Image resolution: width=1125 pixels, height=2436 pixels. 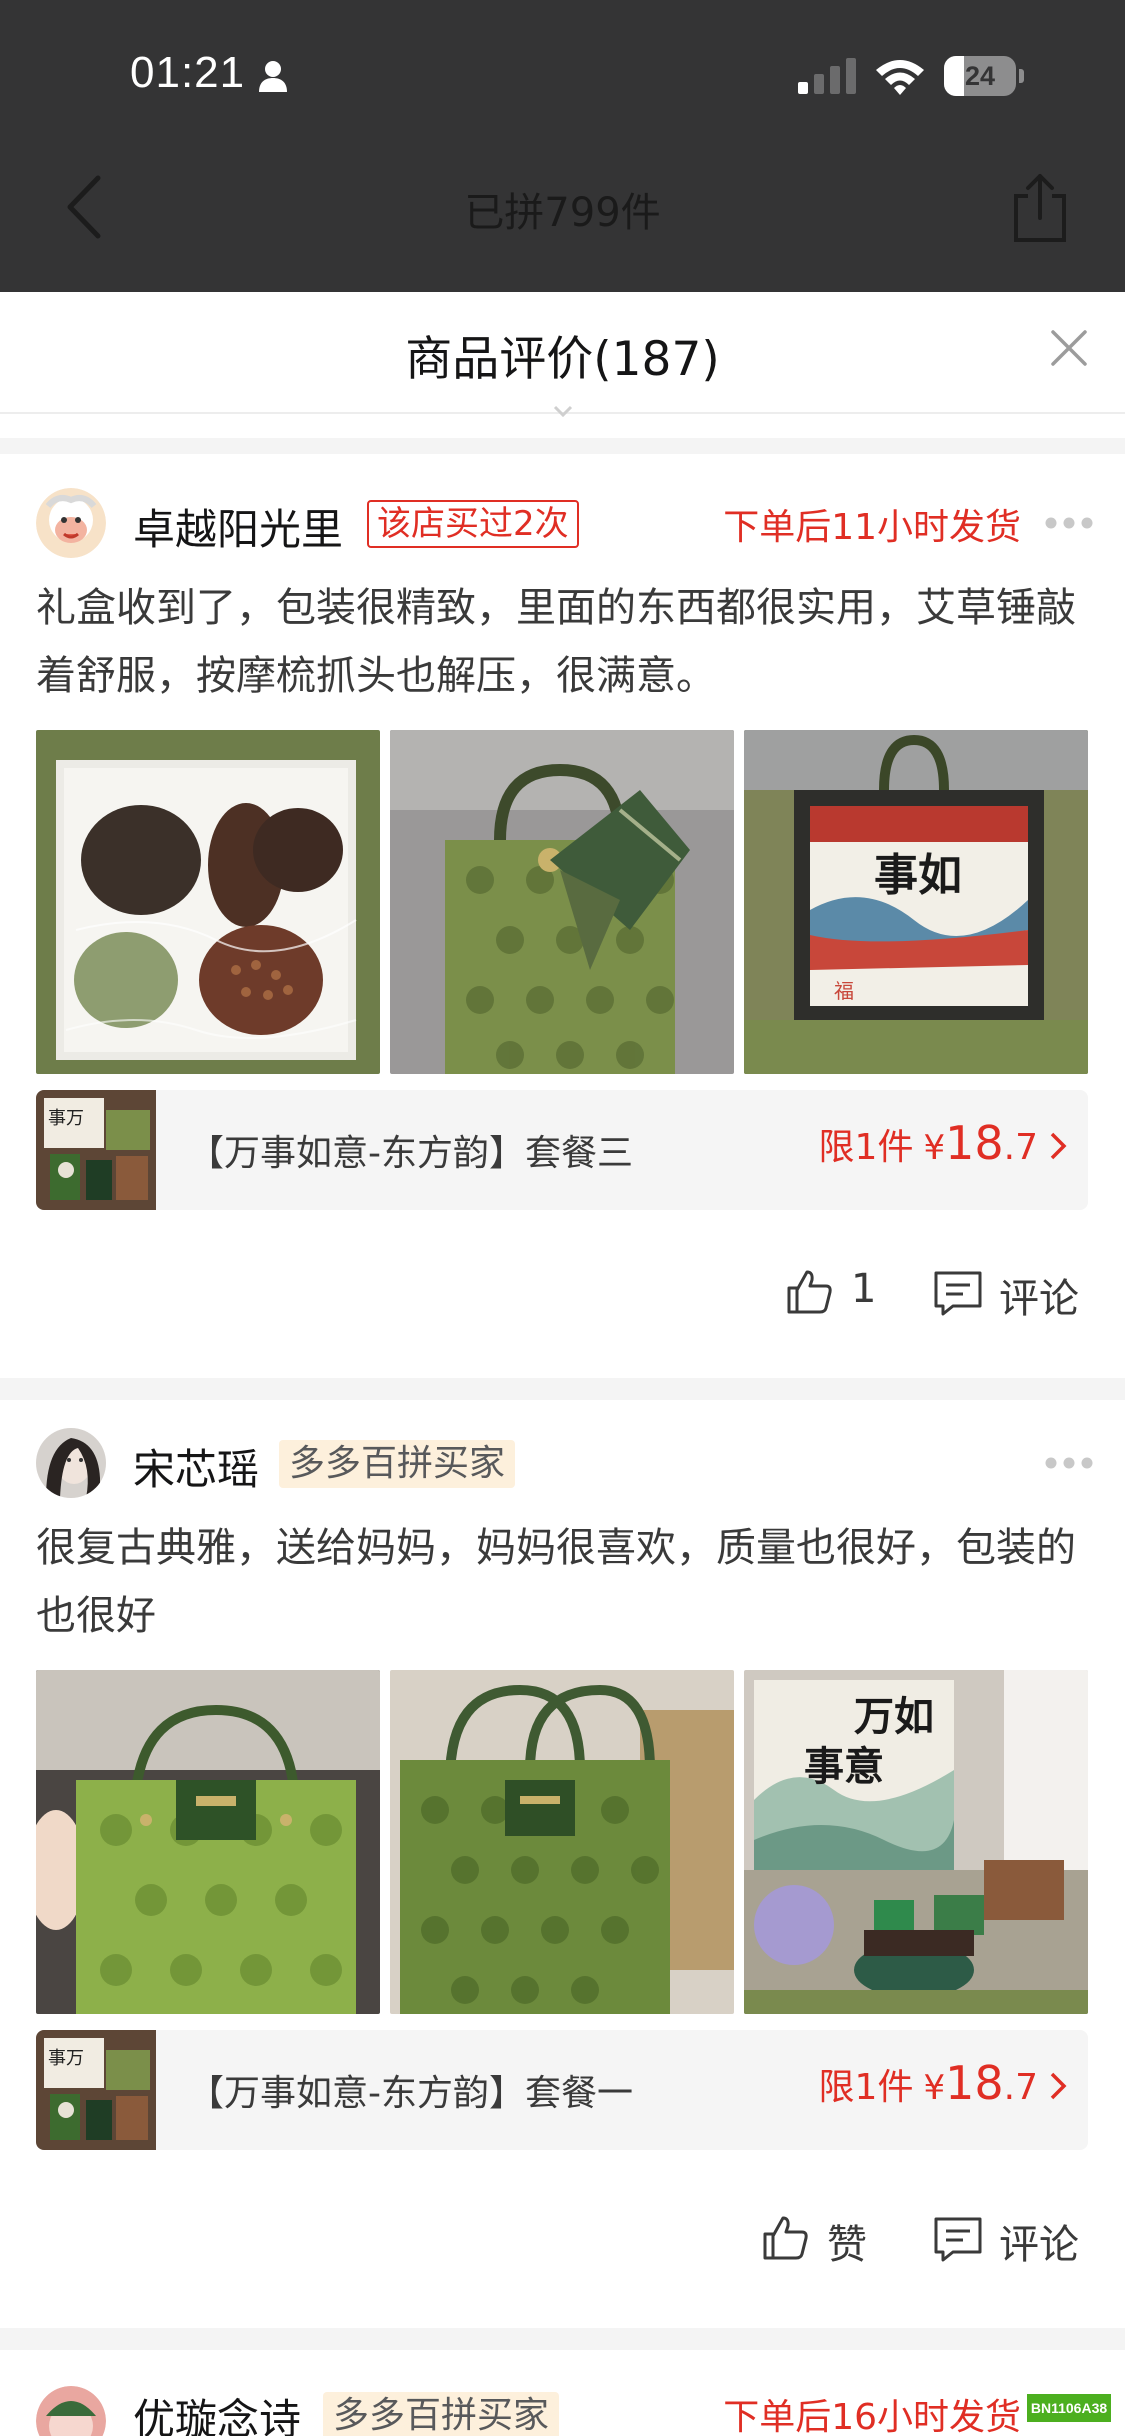 I want to click on like-button: 赞, so click(x=816, y=2240).